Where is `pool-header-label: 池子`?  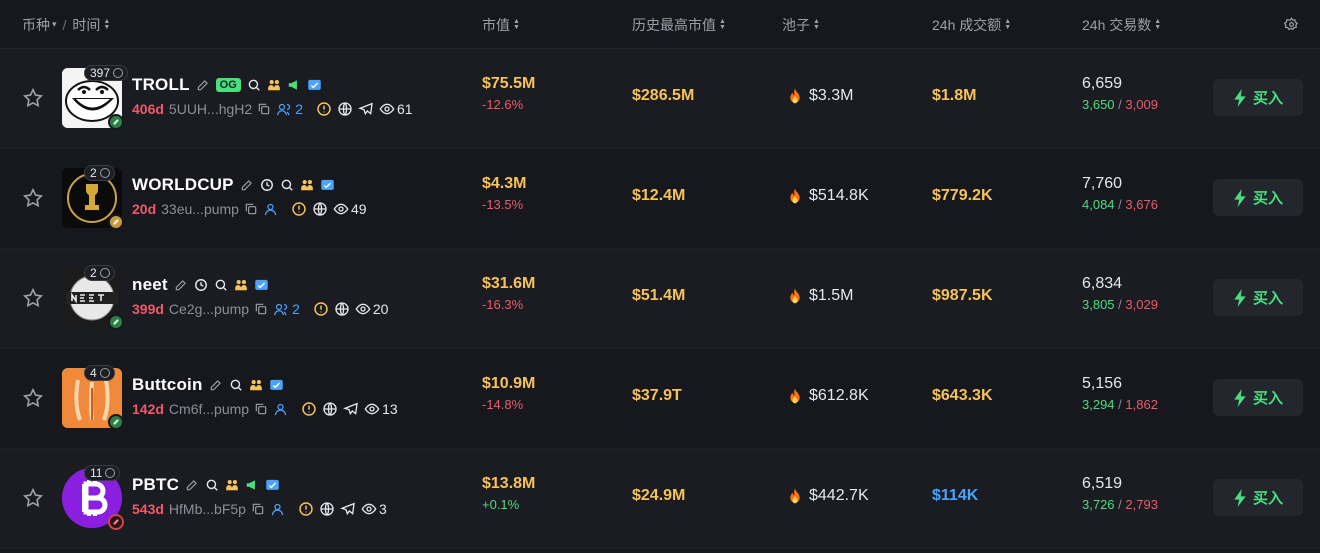 pool-header-label: 池子 is located at coordinates (796, 24).